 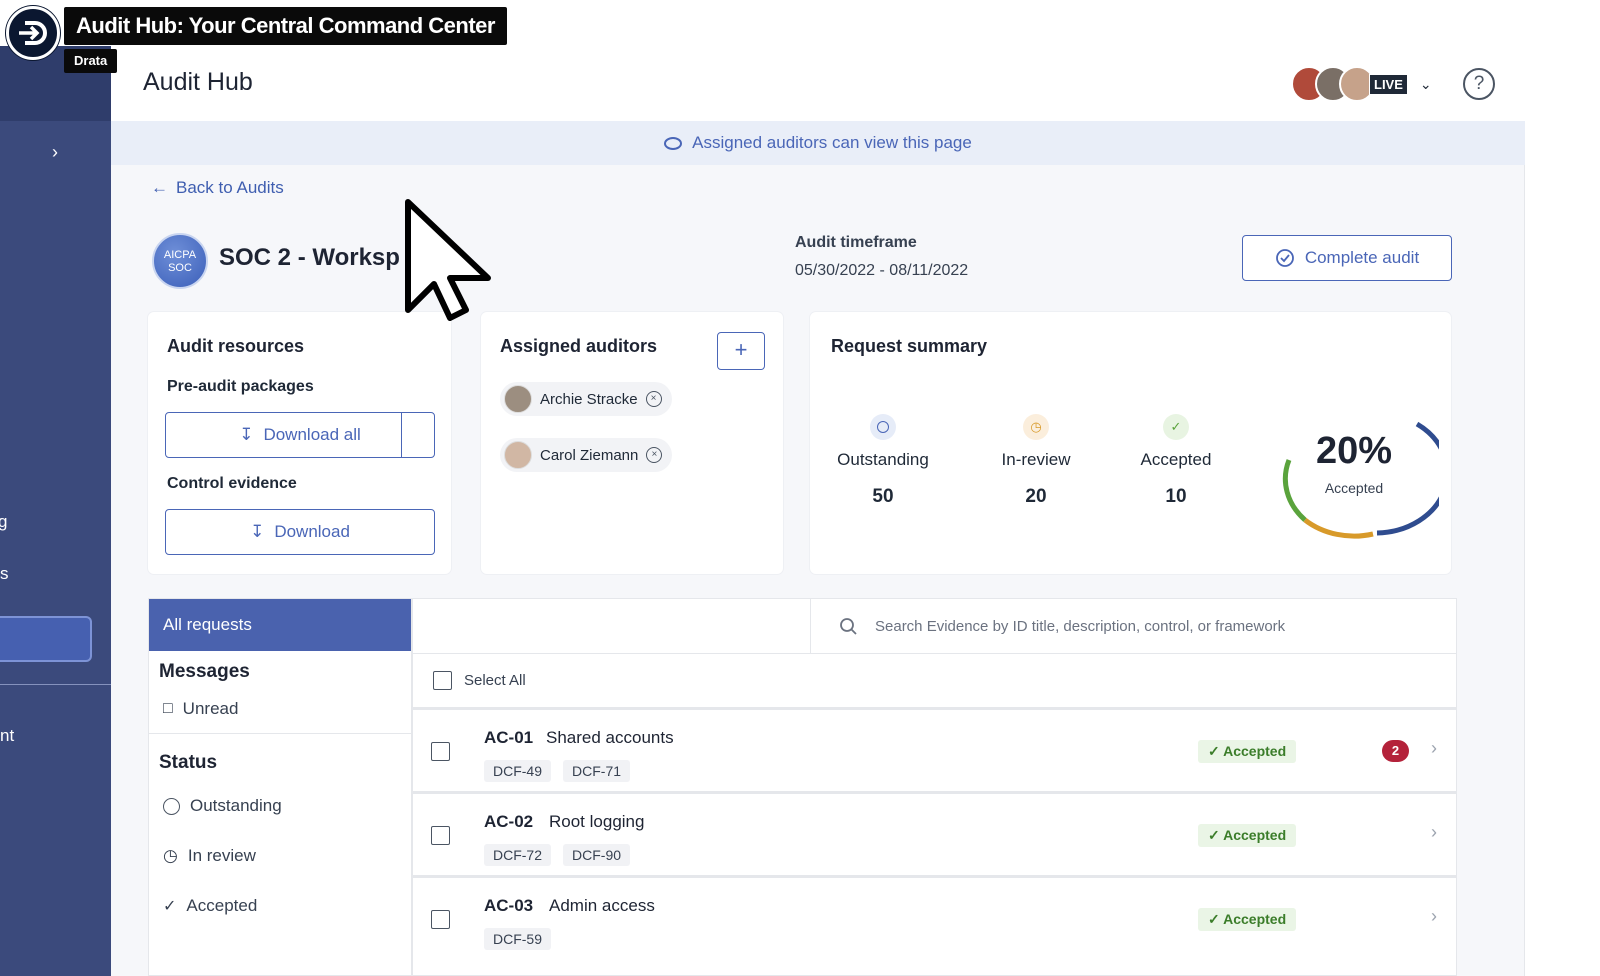 I want to click on stat-outstanding: Outstanding 50, so click(x=883, y=461).